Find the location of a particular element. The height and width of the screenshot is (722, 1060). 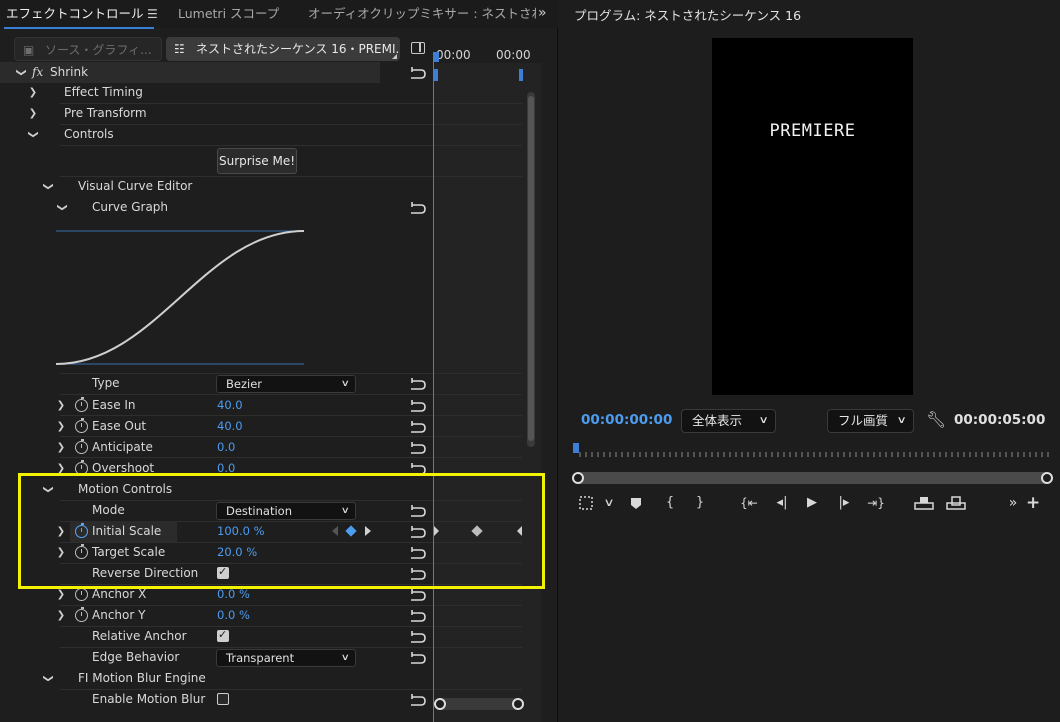

more-controls-icon: » is located at coordinates (1013, 503).